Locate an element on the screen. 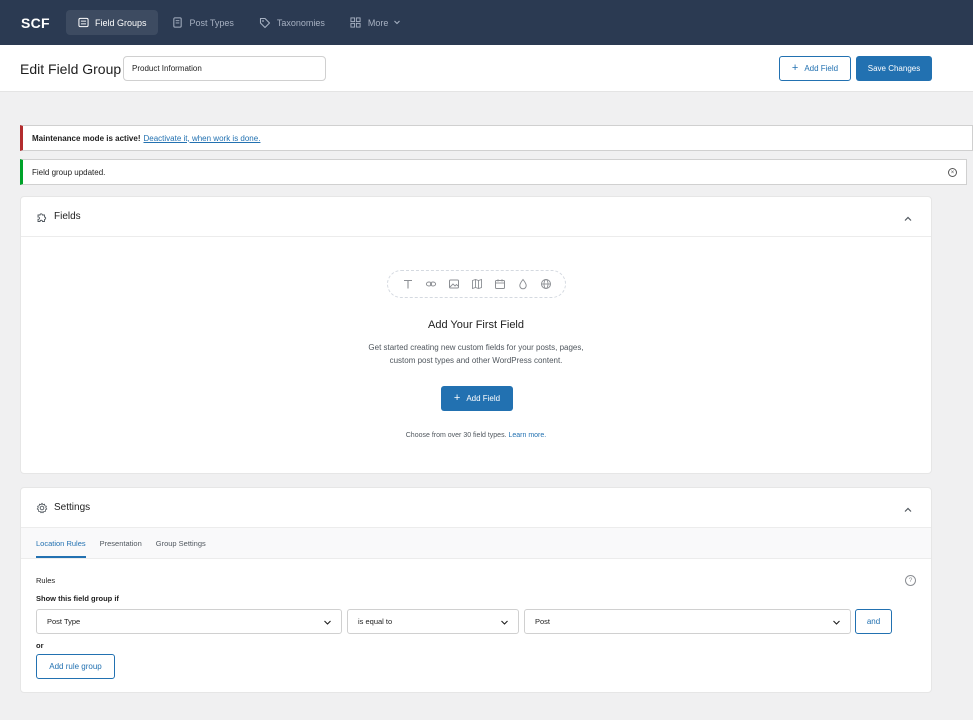  updated-text: Field group updated. is located at coordinates (69, 172).